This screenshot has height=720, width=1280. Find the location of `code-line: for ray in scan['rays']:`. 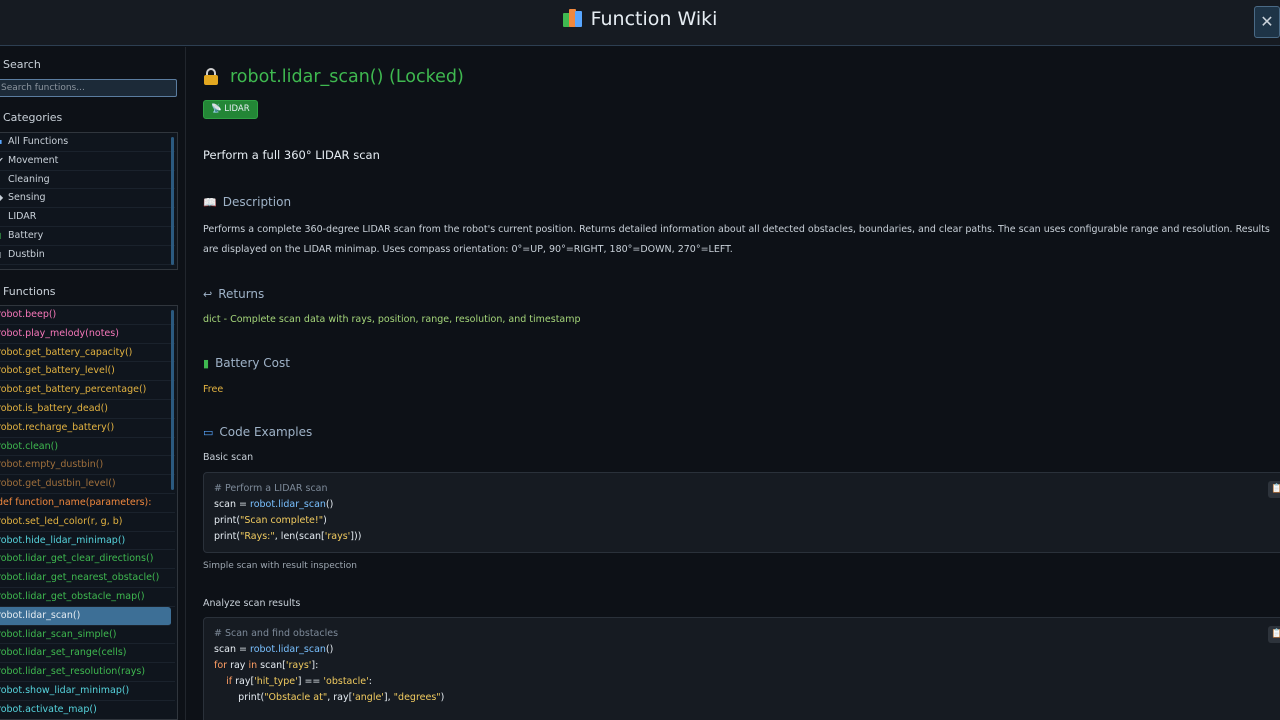

code-line: for ray in scan['rays']: is located at coordinates (266, 665).